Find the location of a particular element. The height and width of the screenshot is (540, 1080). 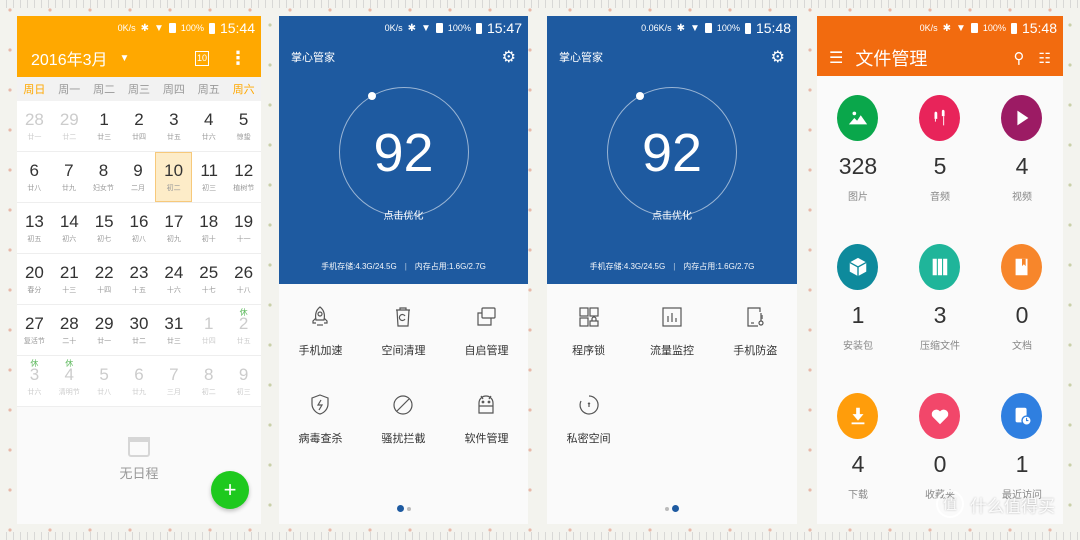

tool-trash: 空间清理 is located at coordinates (403, 342).